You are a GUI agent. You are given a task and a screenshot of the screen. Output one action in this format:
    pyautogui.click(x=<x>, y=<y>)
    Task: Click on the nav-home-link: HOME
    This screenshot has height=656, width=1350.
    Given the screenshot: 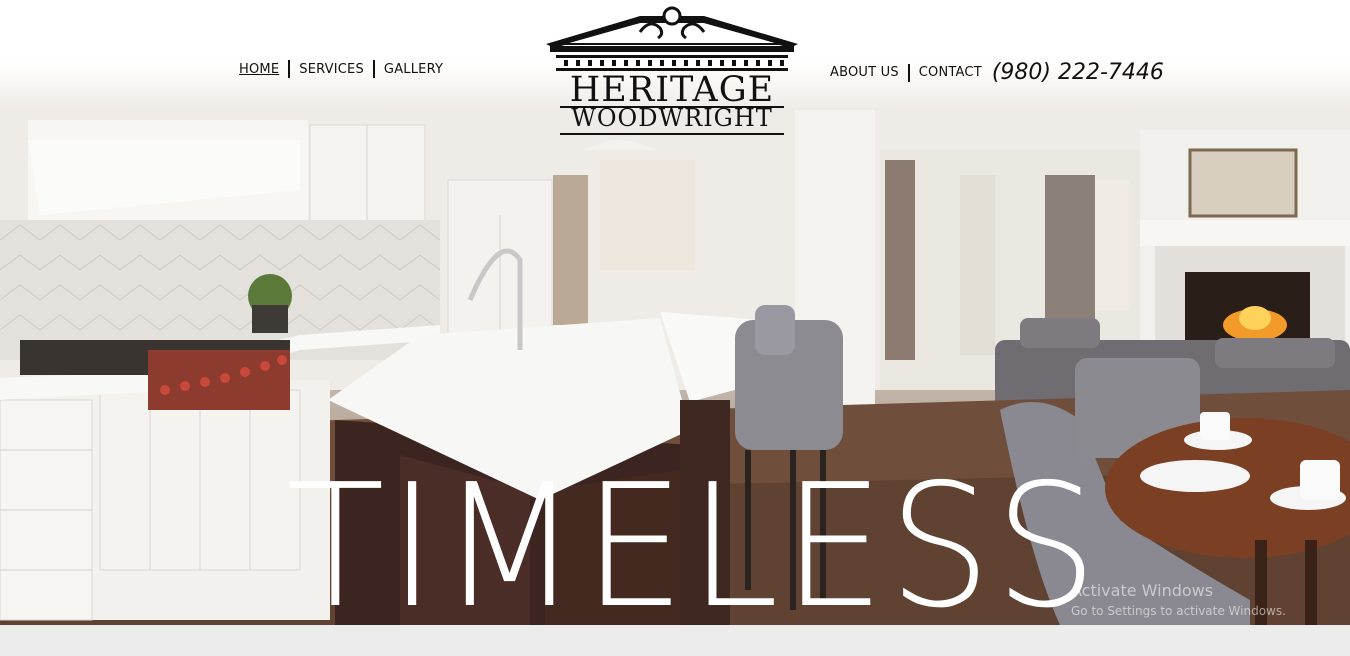 What is the action you would take?
    pyautogui.click(x=259, y=69)
    